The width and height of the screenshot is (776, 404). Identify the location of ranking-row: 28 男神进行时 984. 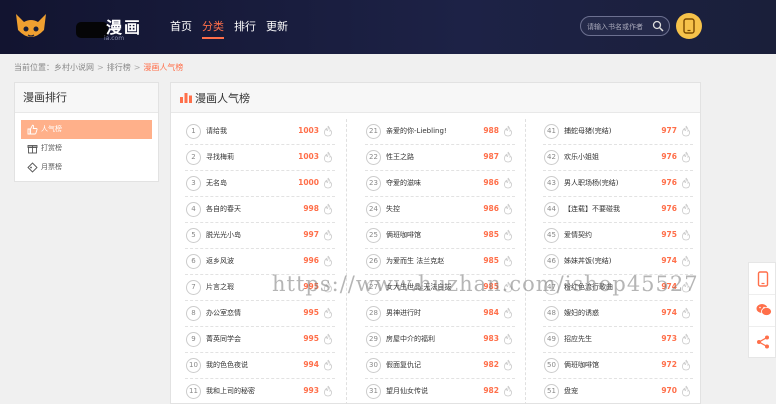
(440, 314).